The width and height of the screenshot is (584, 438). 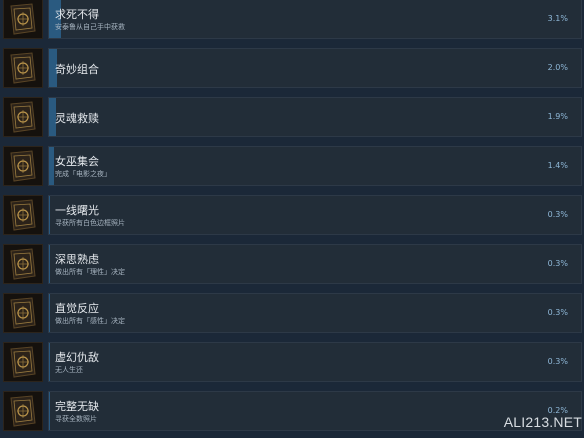 What do you see at coordinates (77, 259) in the screenshot?
I see `achievement-title: 深思熟虑` at bounding box center [77, 259].